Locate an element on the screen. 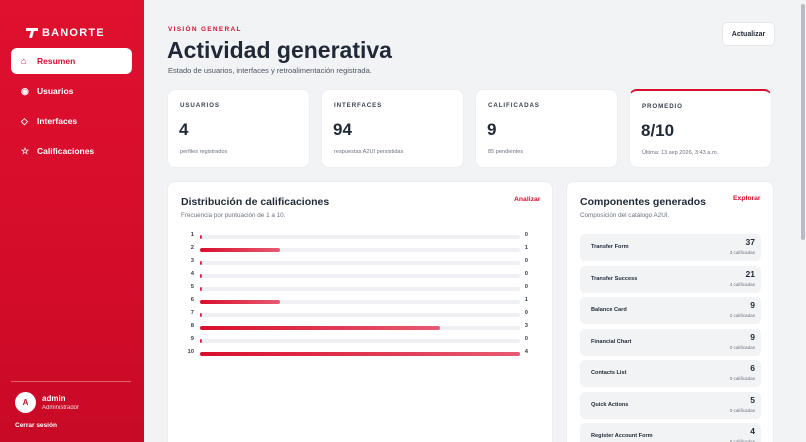 This screenshot has width=806, height=442. component-name: Register Account Form is located at coordinates (622, 436).